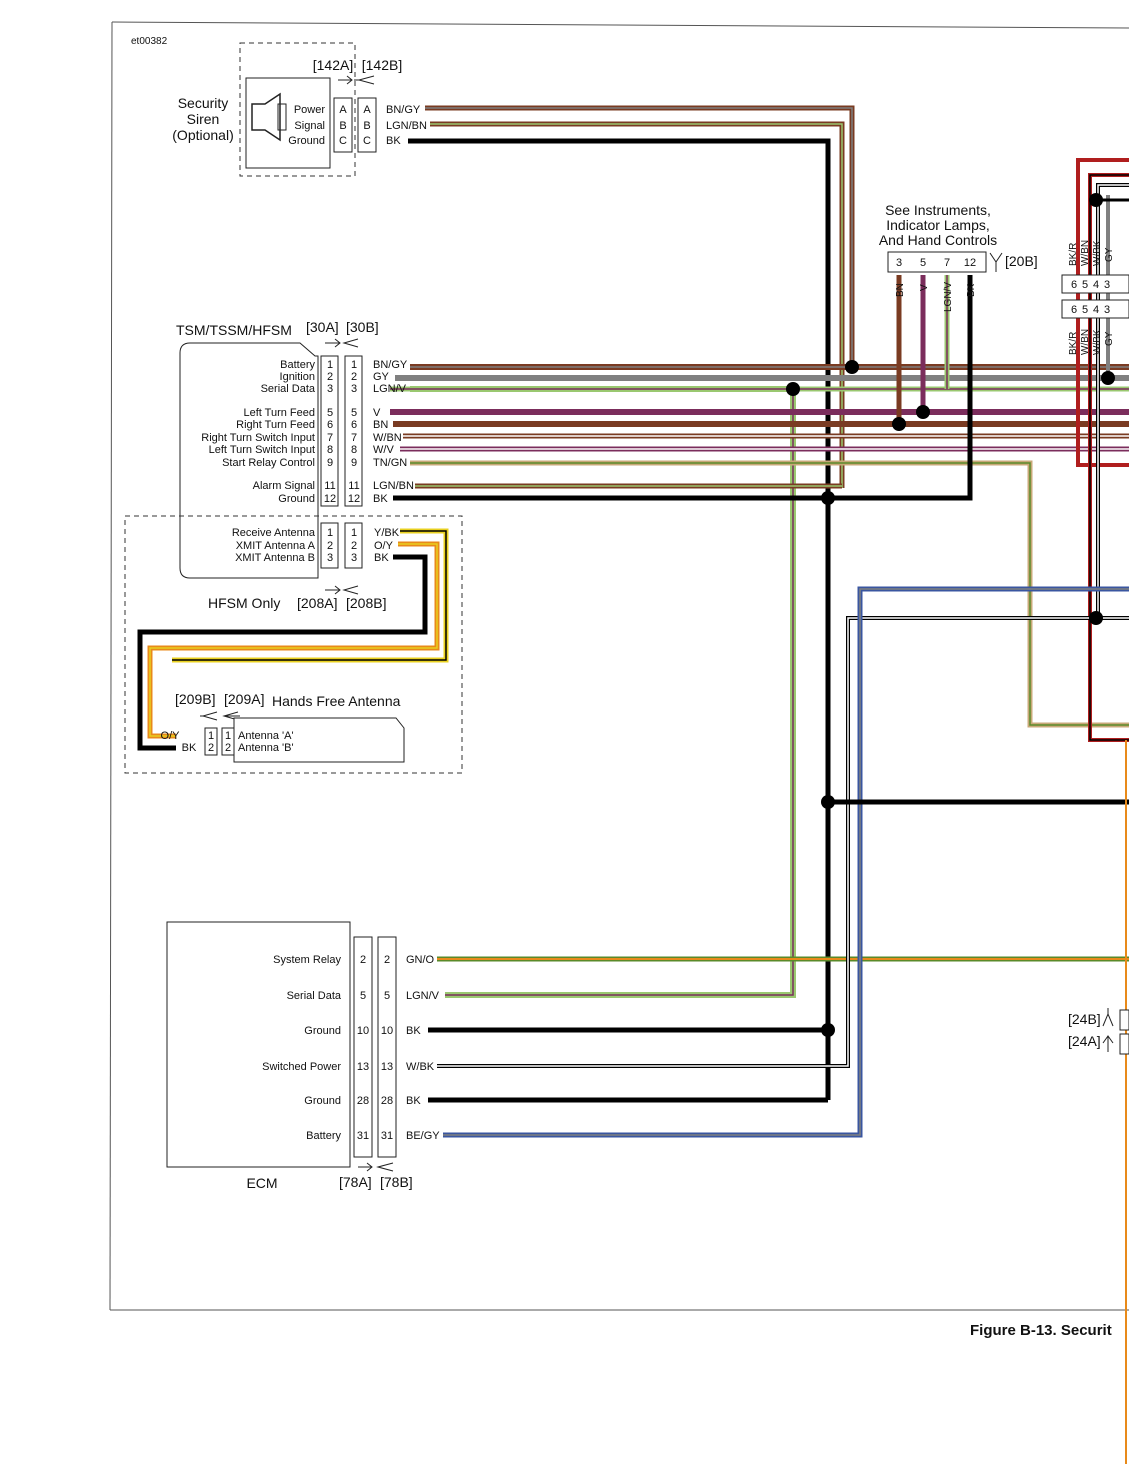 This screenshot has height=1464, width=1129. I want to click on hfsm-wire-color: BK, so click(381, 558).